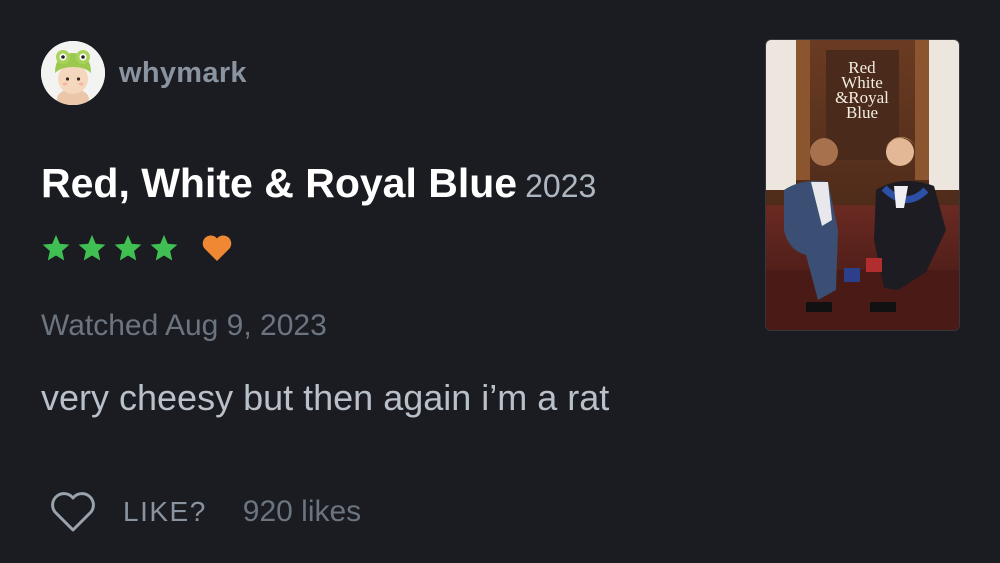 Image resolution: width=1000 pixels, height=563 pixels. I want to click on poster-title-text: Red White &Royal Blue, so click(862, 90).